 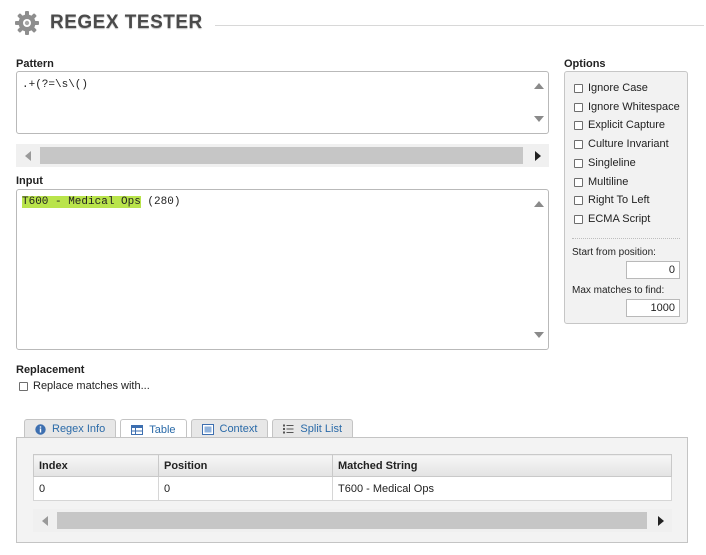 I want to click on option-multiline: Multiline, so click(x=601, y=182).